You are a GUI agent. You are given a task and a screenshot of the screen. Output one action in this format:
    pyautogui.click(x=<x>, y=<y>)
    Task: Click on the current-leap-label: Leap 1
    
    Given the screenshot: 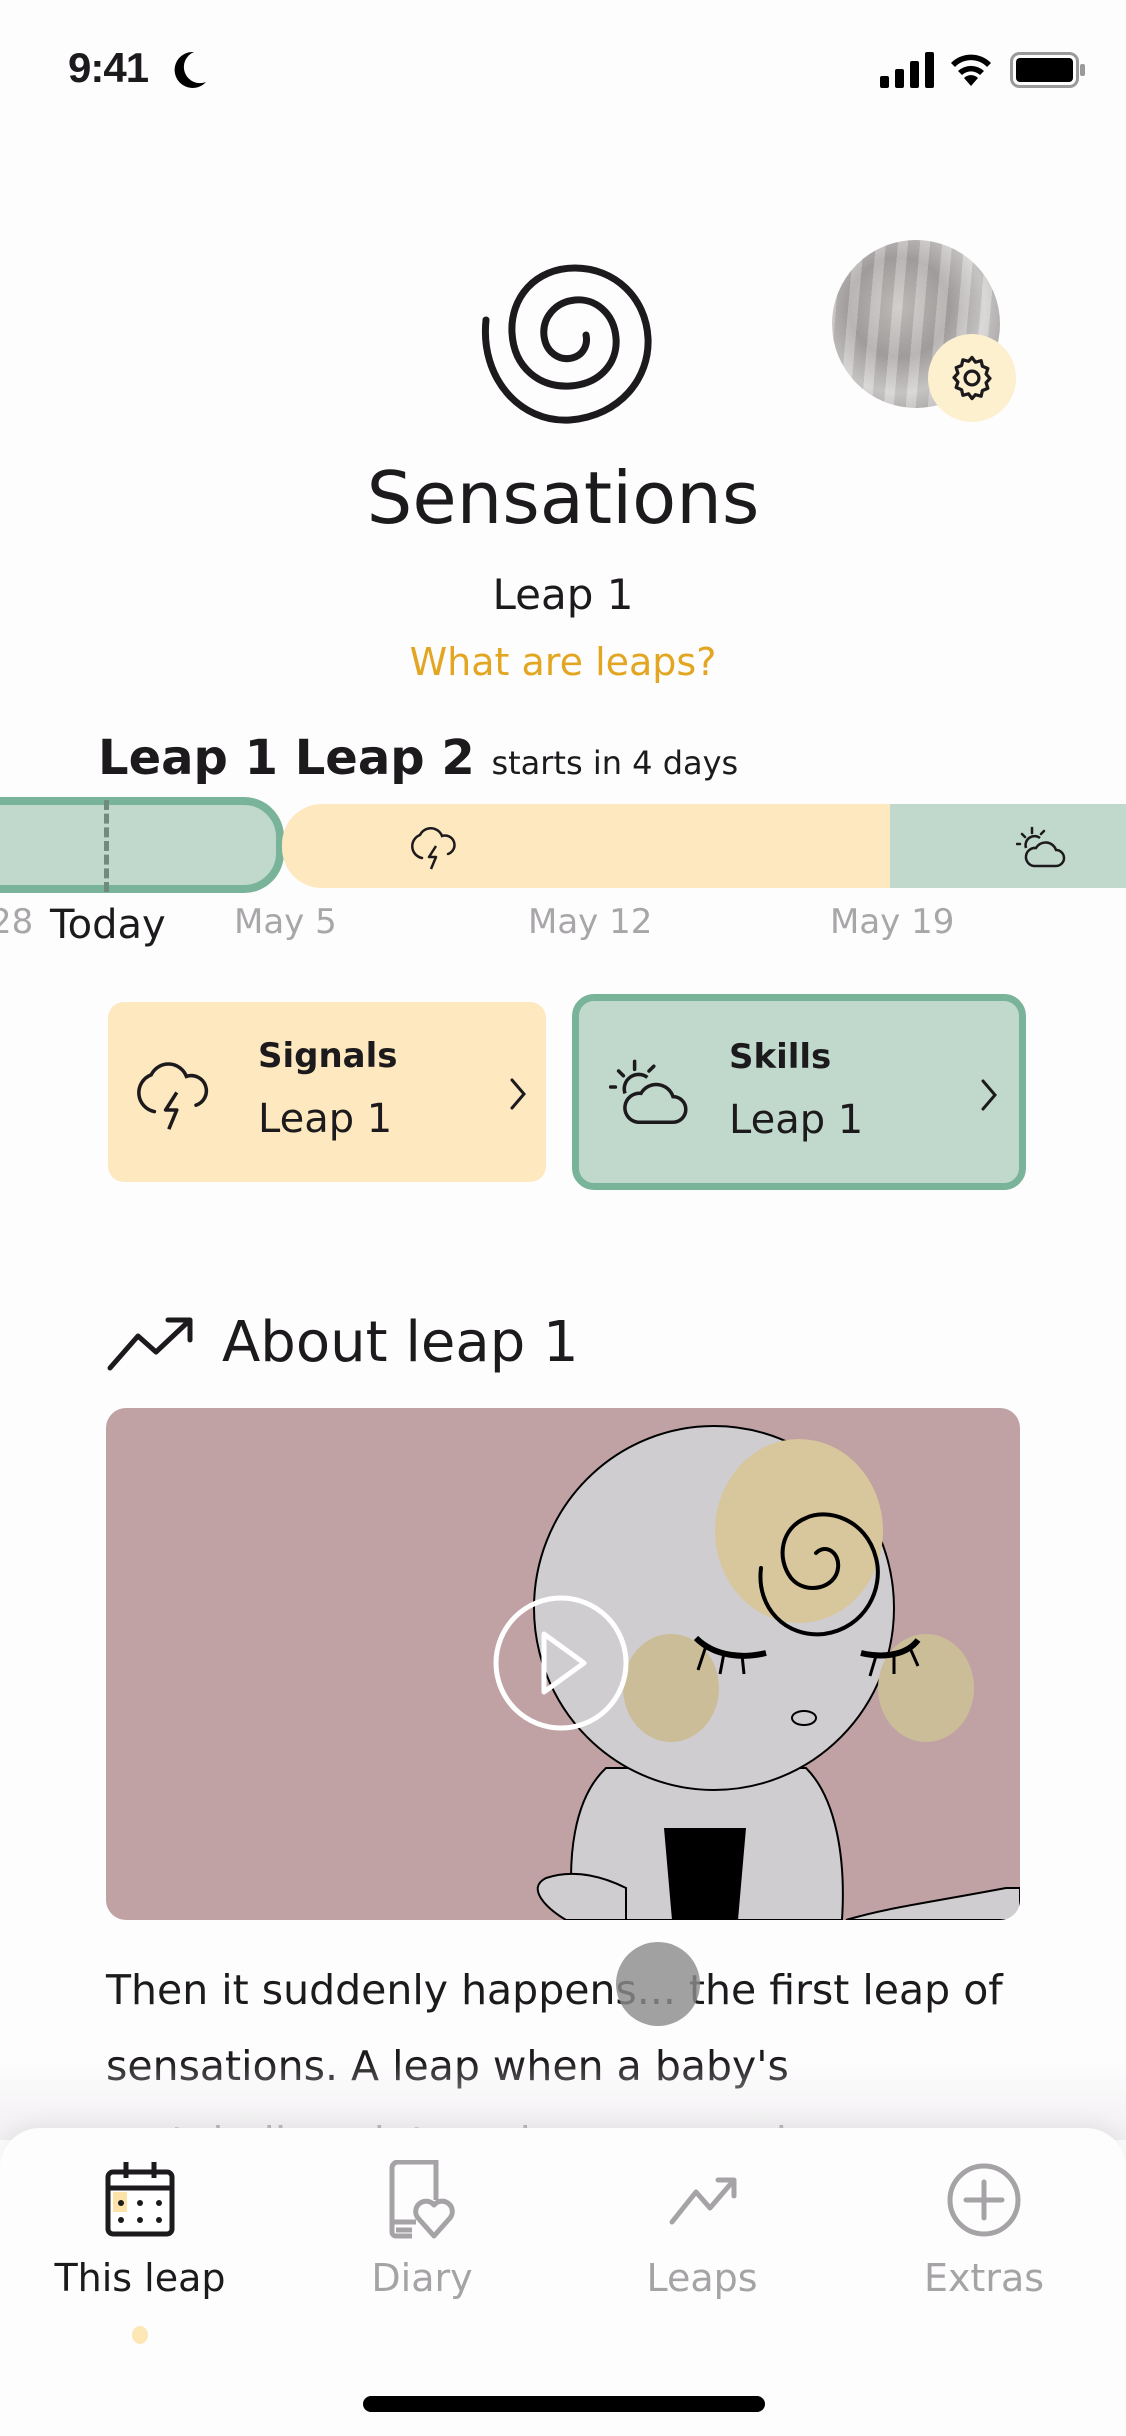 What is the action you would take?
    pyautogui.click(x=188, y=758)
    